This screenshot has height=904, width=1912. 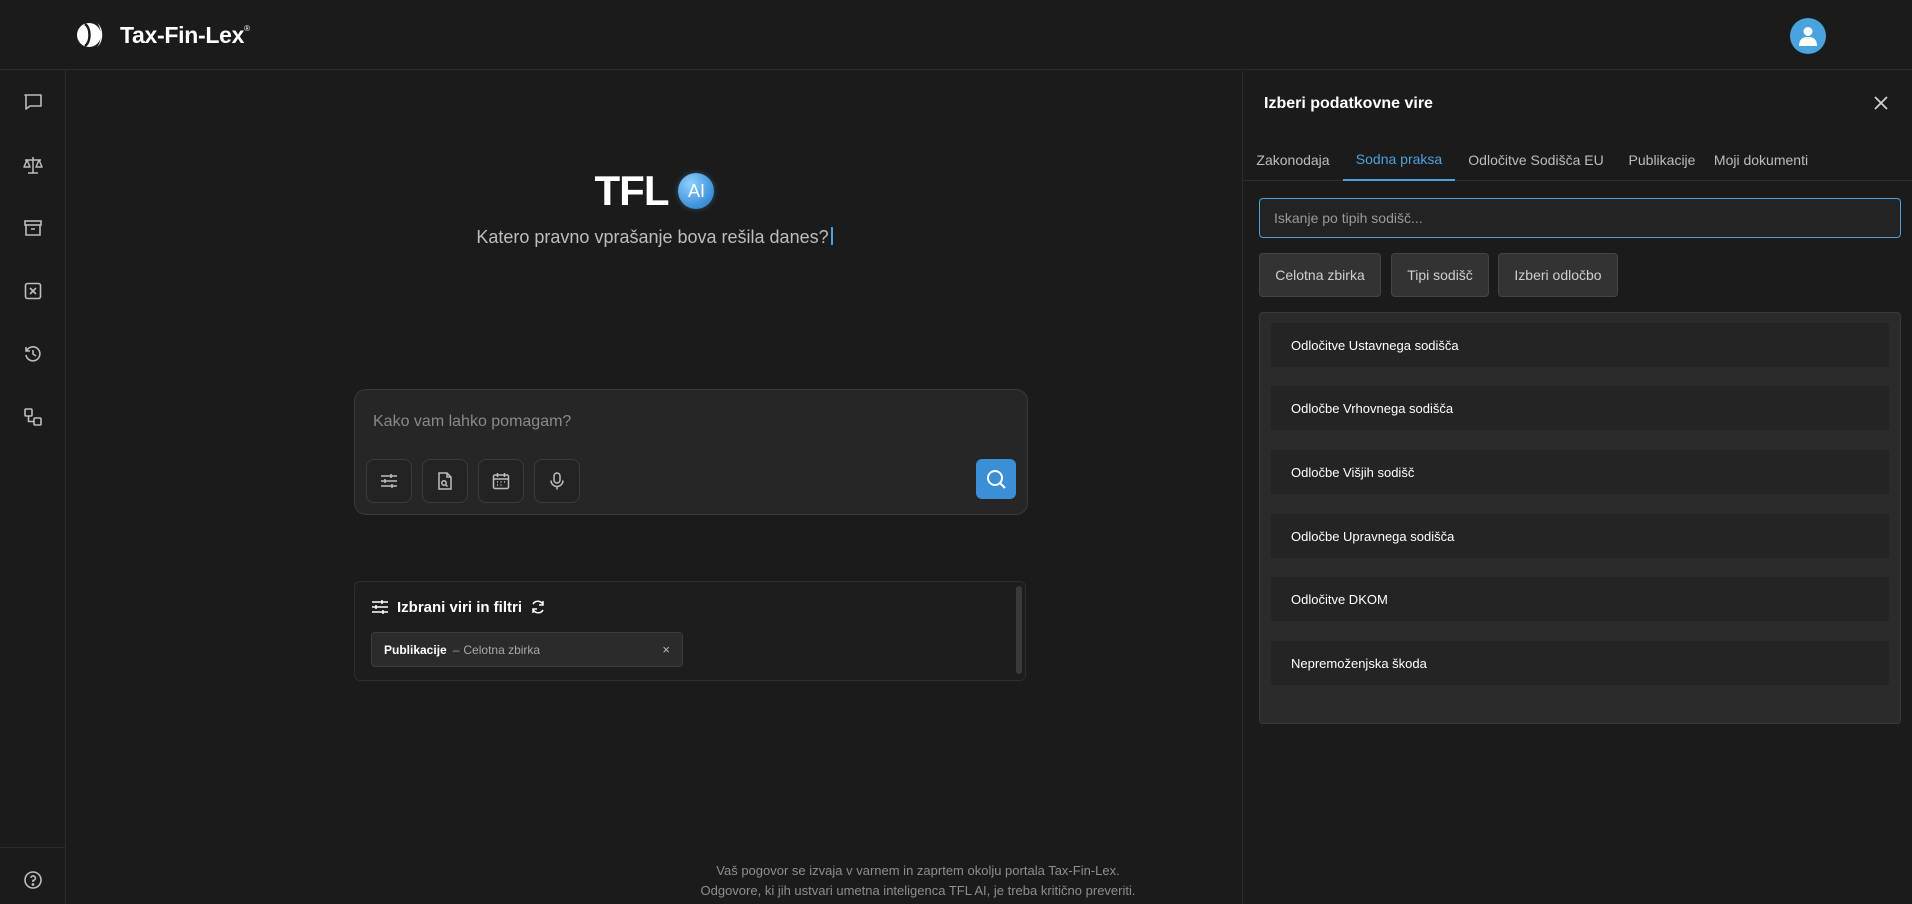 What do you see at coordinates (673, 422) in the screenshot?
I see `prompt-input` at bounding box center [673, 422].